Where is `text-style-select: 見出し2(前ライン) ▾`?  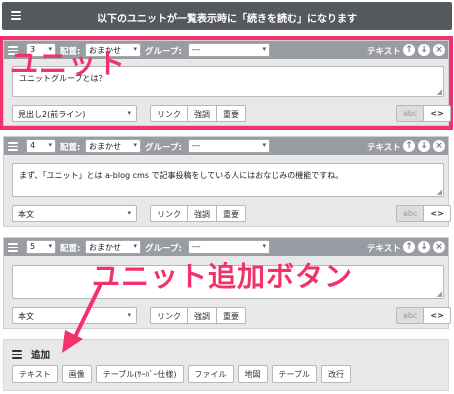
text-style-select: 見出し2(前ライン) ▾ is located at coordinates (74, 113).